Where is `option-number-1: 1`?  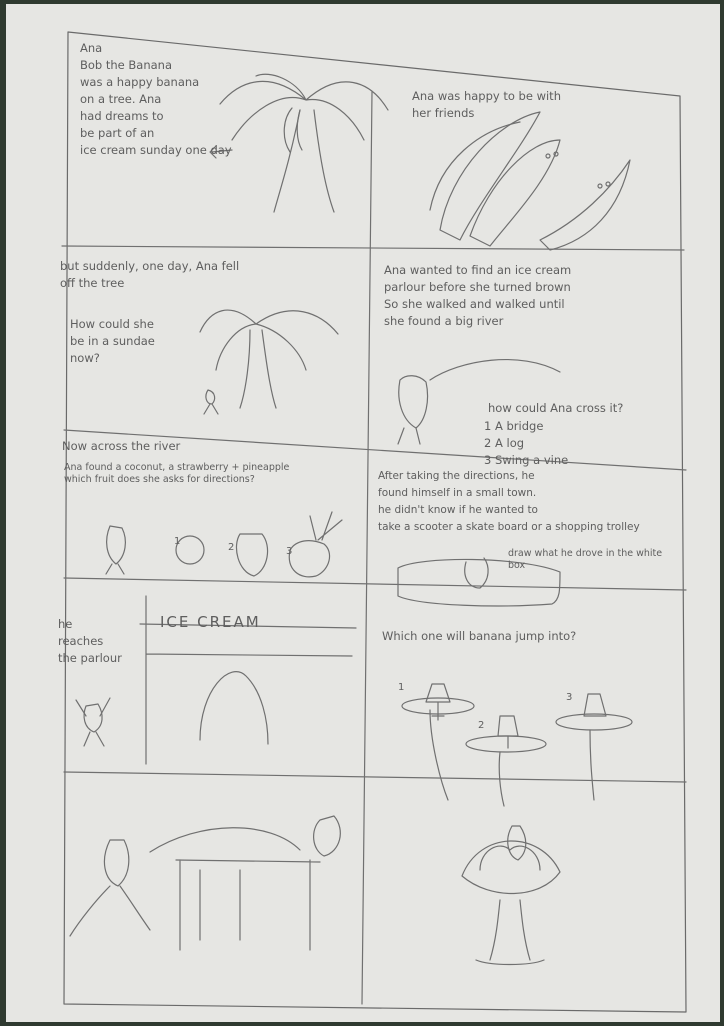 option-number-1: 1 is located at coordinates (401, 687).